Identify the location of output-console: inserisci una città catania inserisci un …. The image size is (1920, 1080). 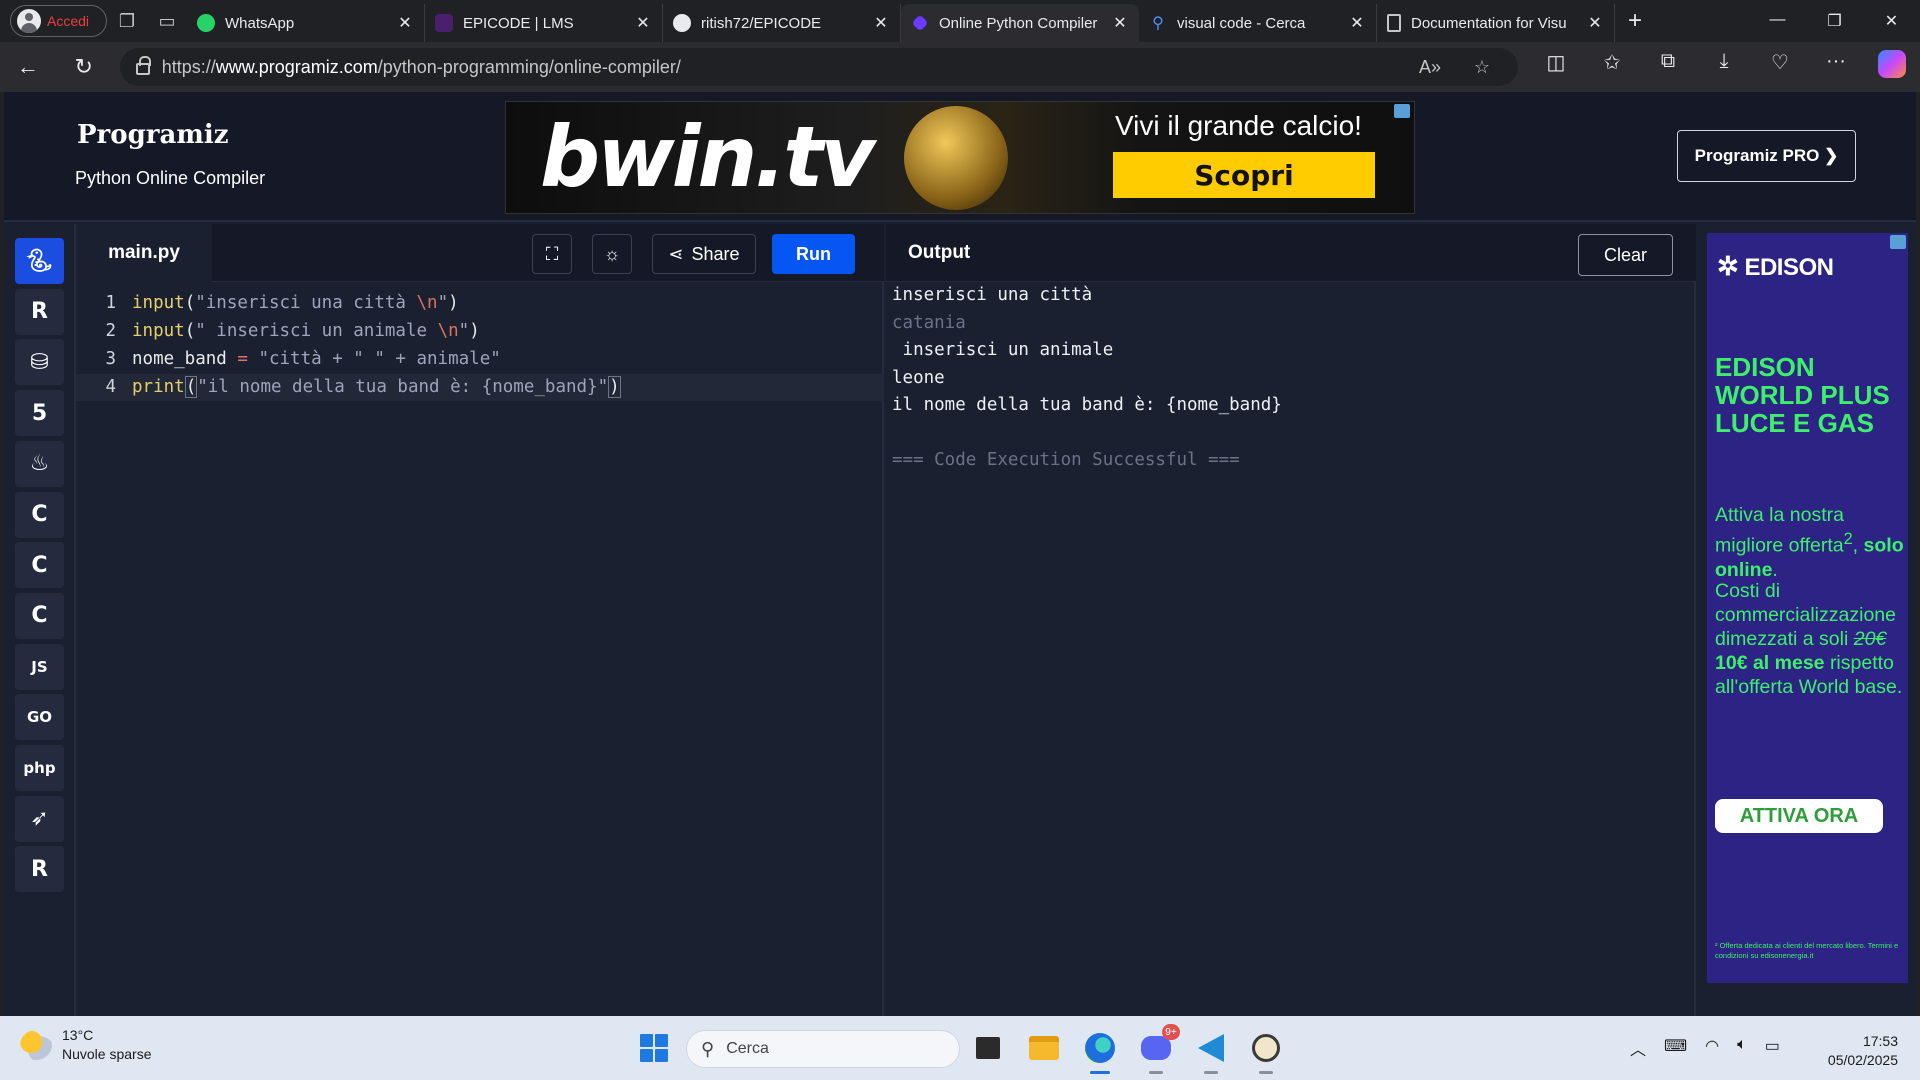
(1087, 378).